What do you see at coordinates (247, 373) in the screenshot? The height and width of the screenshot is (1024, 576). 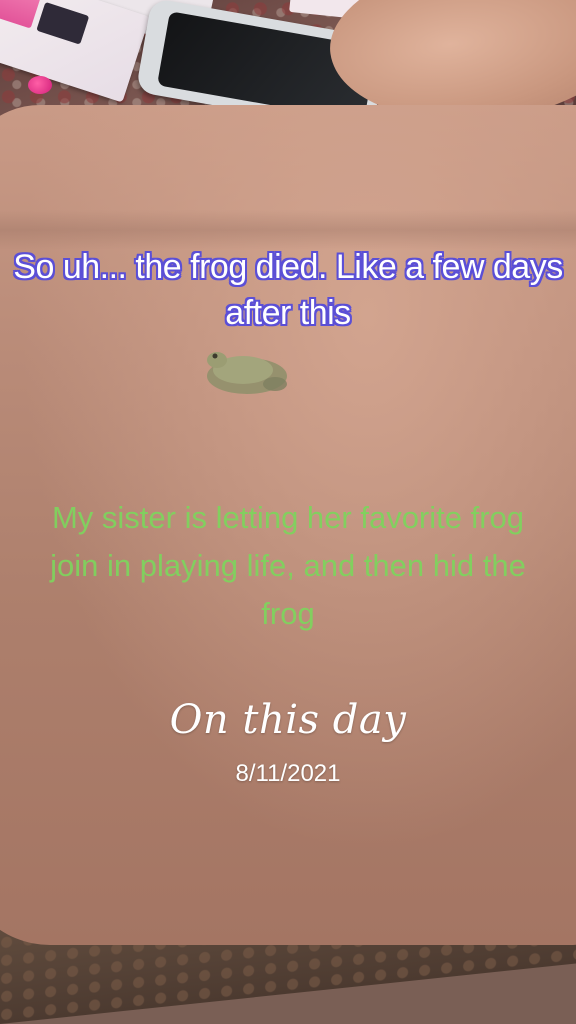 I see `frog-icon` at bounding box center [247, 373].